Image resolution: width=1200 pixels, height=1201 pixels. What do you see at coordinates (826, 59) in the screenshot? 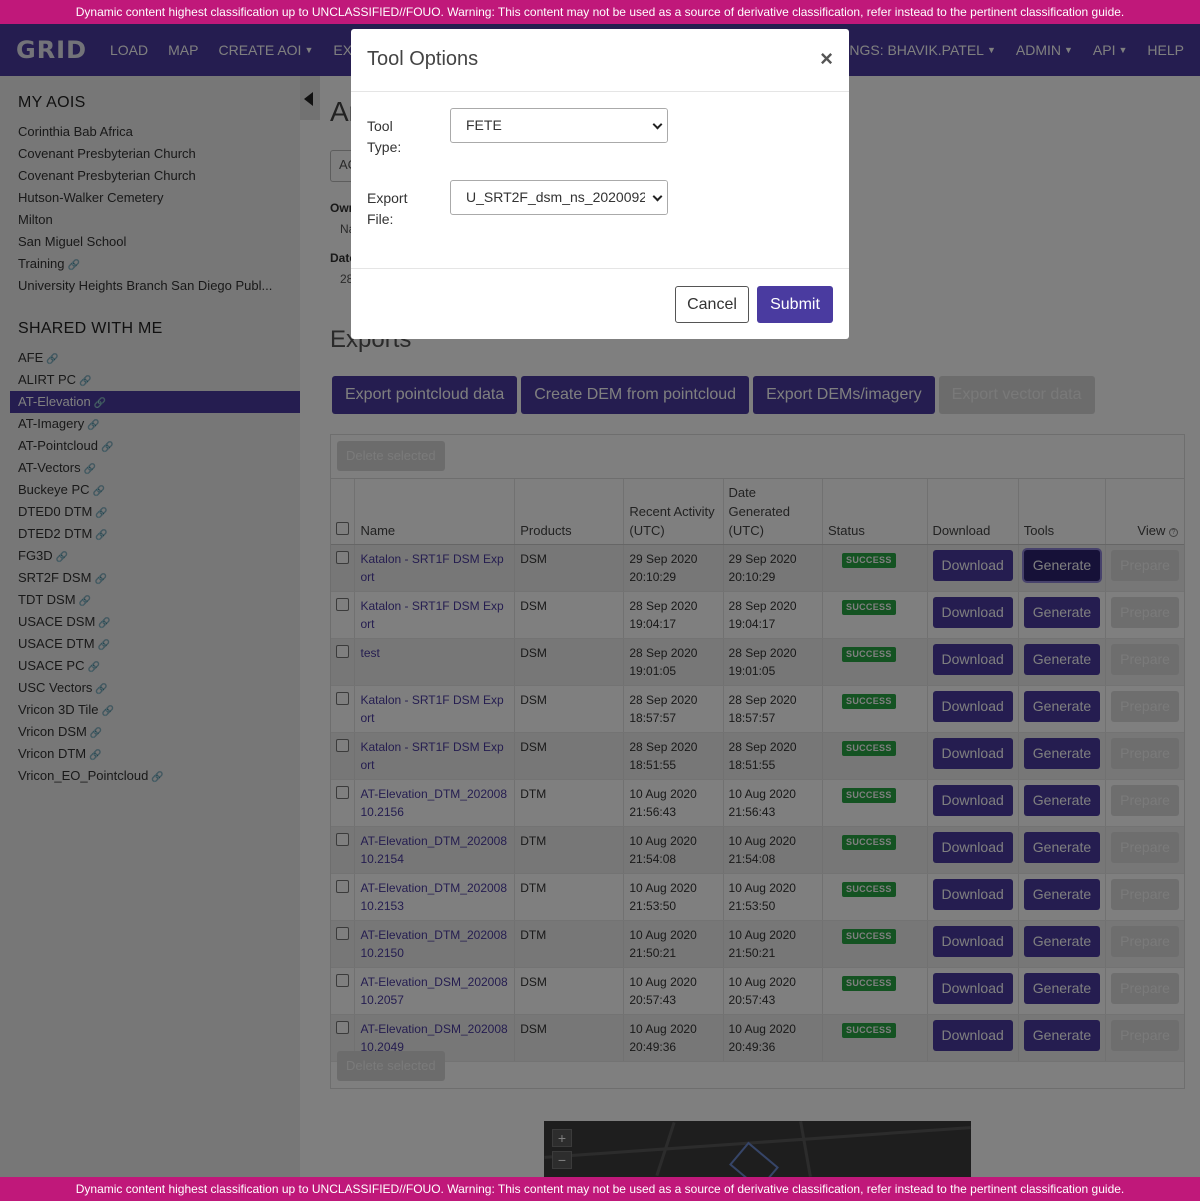
I see `close-icon: ×` at bounding box center [826, 59].